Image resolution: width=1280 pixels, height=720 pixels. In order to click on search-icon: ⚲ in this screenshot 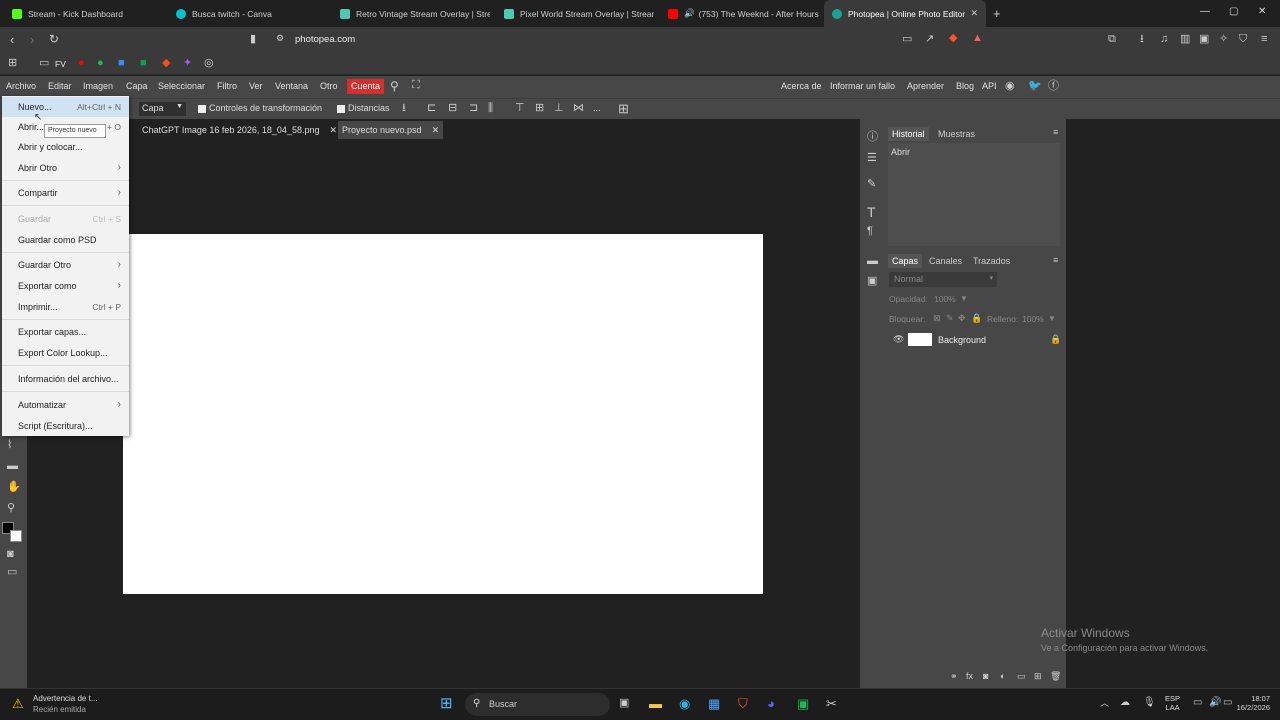, I will do `click(394, 86)`.